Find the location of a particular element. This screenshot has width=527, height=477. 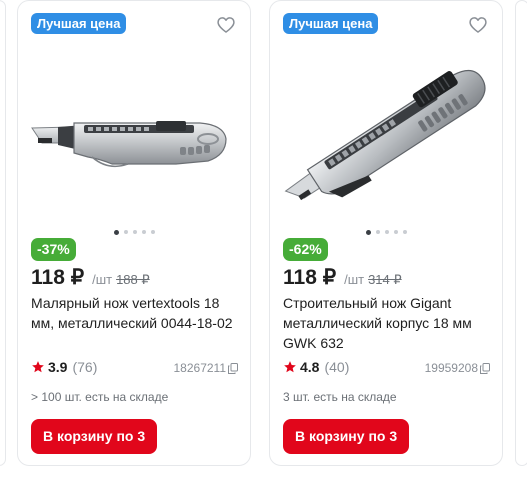

reviews-count: (40) is located at coordinates (336, 367).